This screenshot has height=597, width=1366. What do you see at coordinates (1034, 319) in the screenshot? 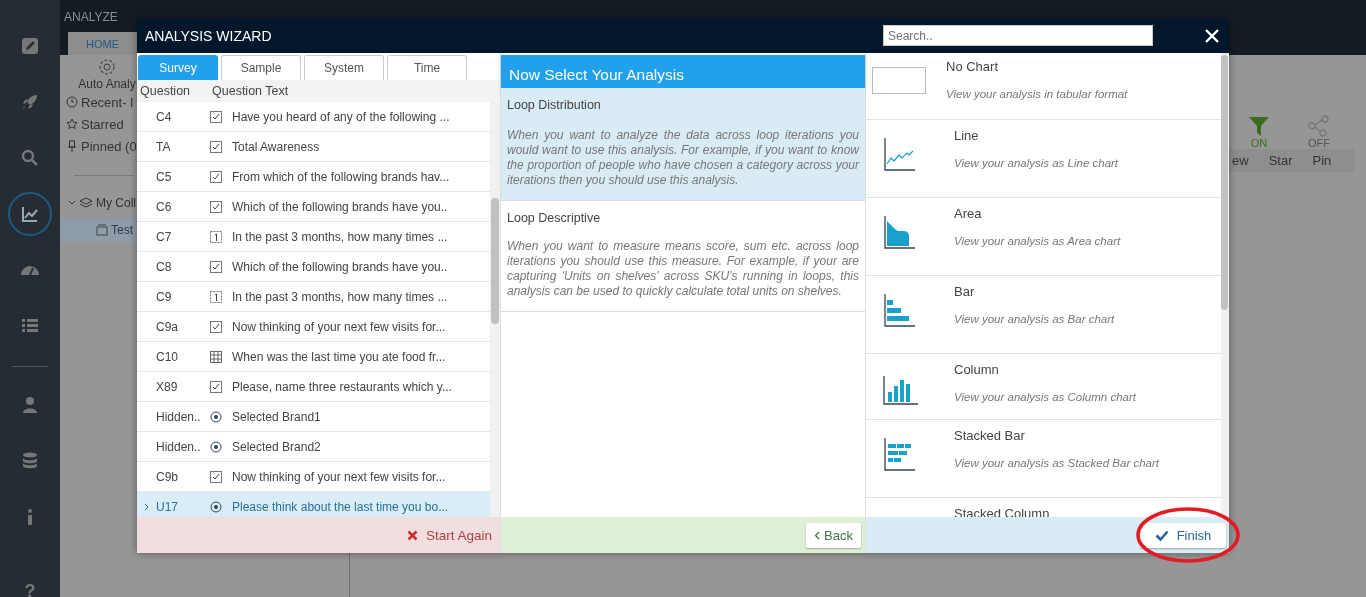
I see `chart-description: View your analysis as Bar chart` at bounding box center [1034, 319].